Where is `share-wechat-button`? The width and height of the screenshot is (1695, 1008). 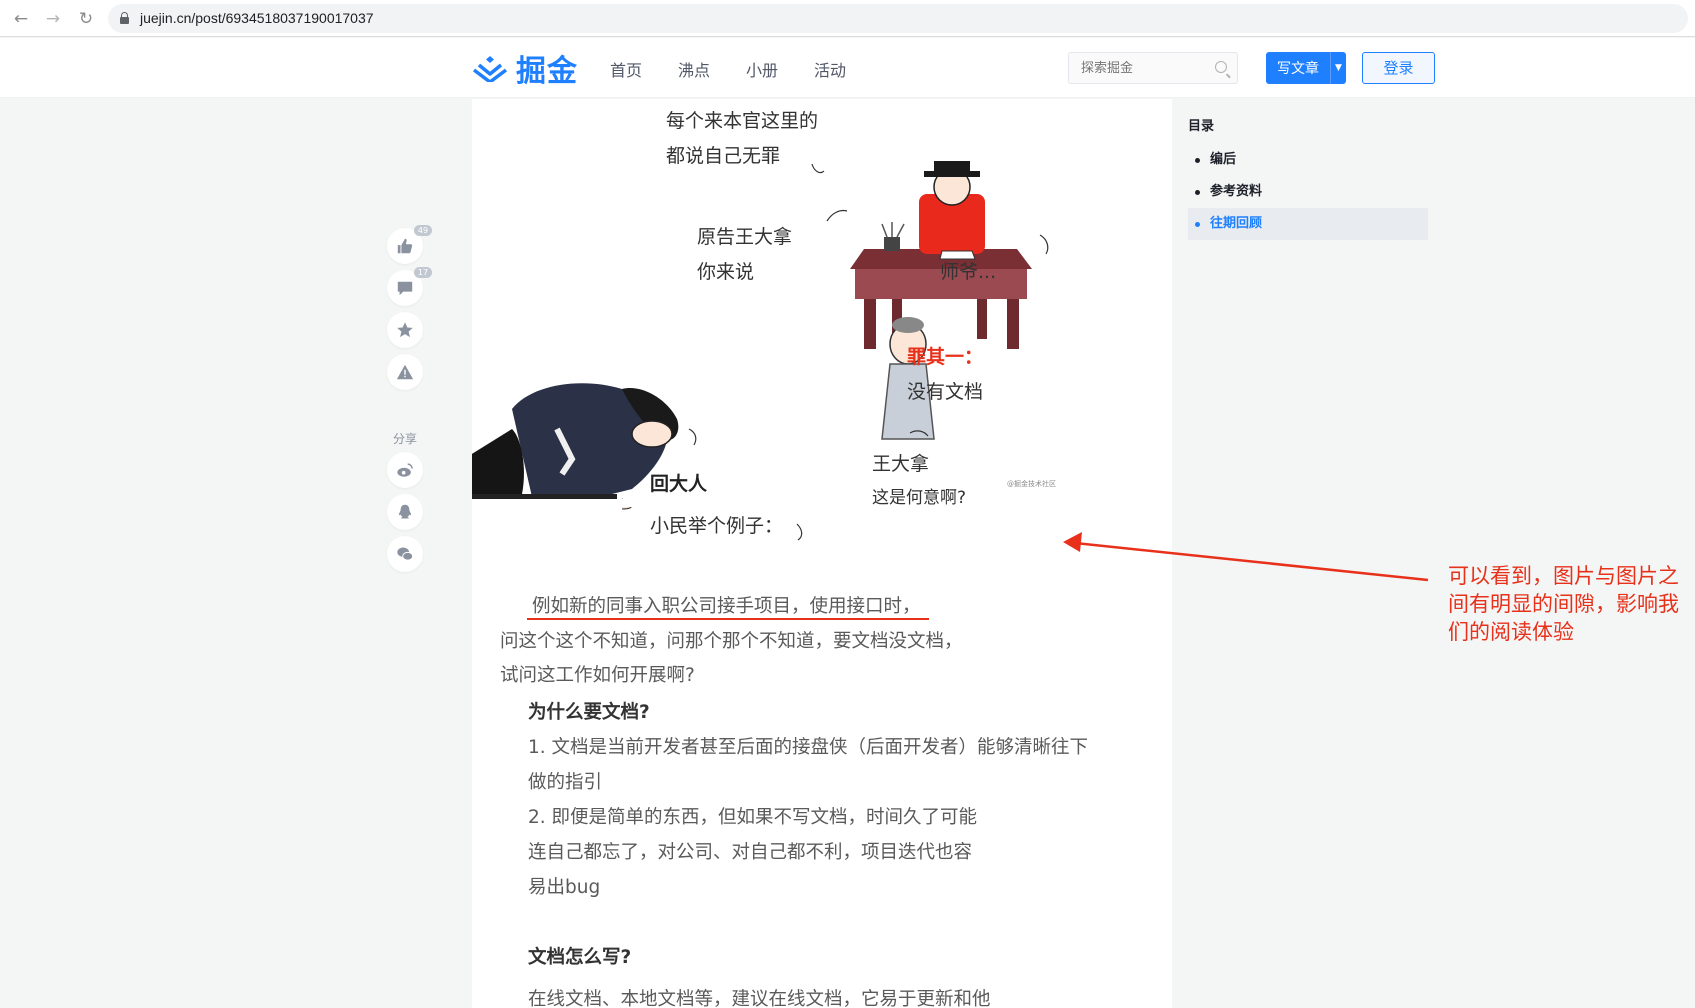
share-wechat-button is located at coordinates (405, 554).